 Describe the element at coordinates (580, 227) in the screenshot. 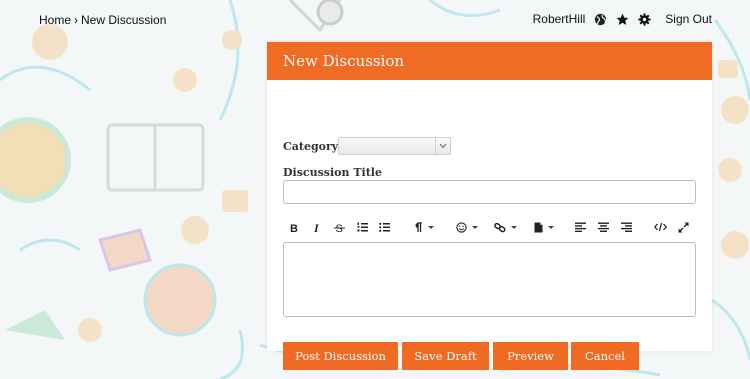

I see `align-left-icon` at that location.